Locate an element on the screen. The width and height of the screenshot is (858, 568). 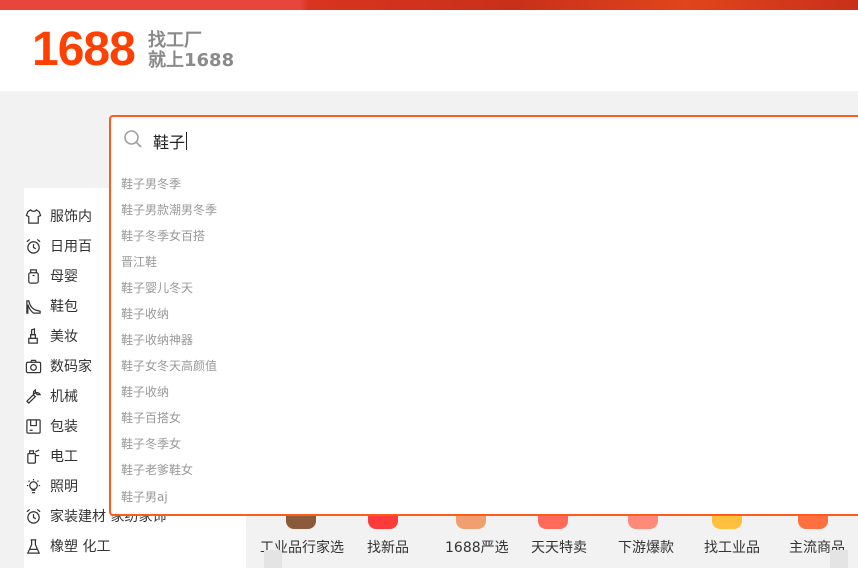
baby-bottle-icon is located at coordinates (33, 276).